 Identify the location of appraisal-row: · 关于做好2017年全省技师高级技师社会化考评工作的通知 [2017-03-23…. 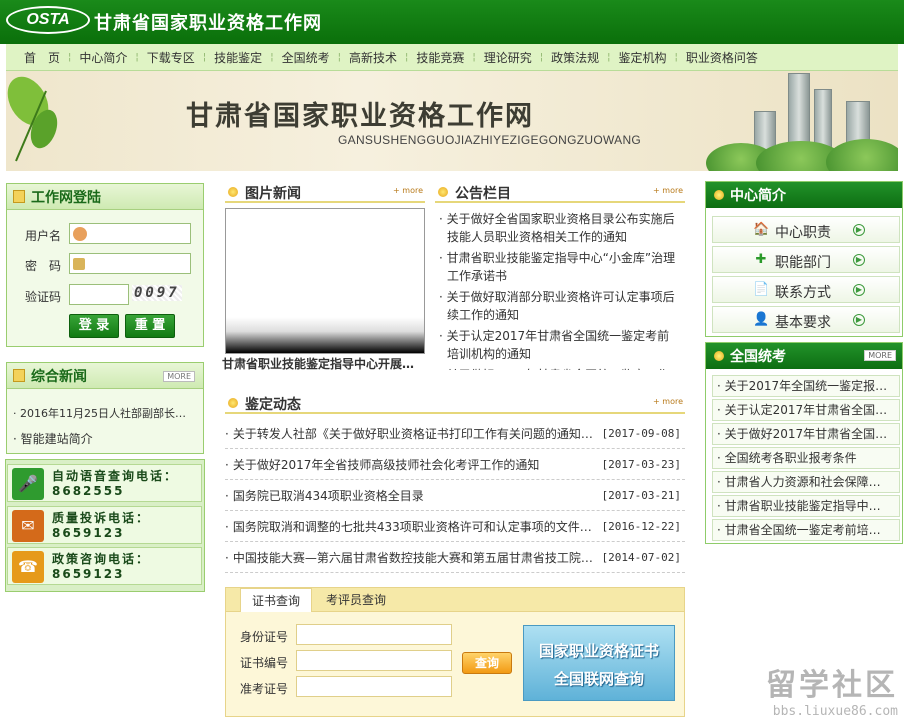
(455, 465).